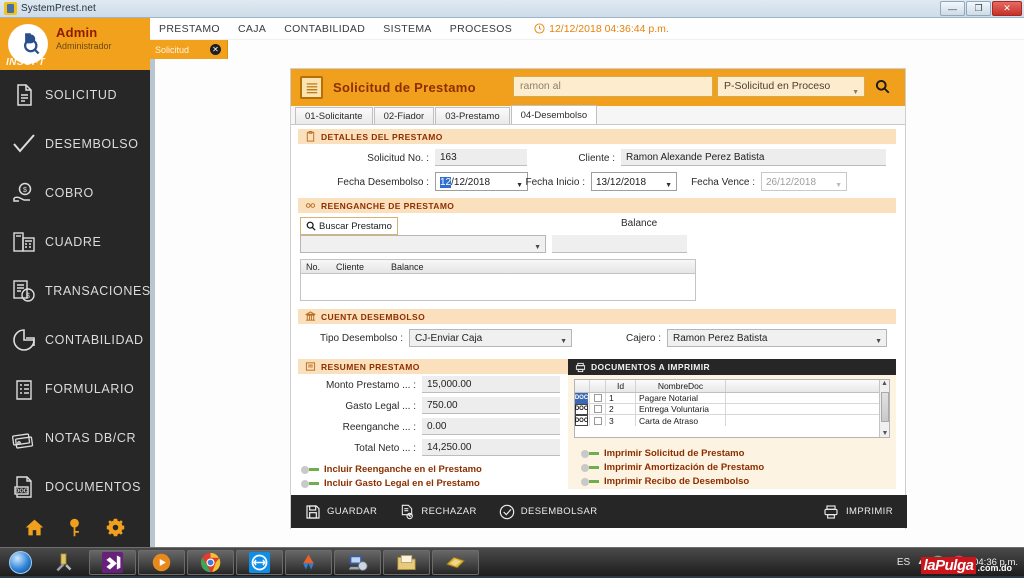  I want to click on table-row: DOC 2 Entrega Voluntaria, so click(732, 409).